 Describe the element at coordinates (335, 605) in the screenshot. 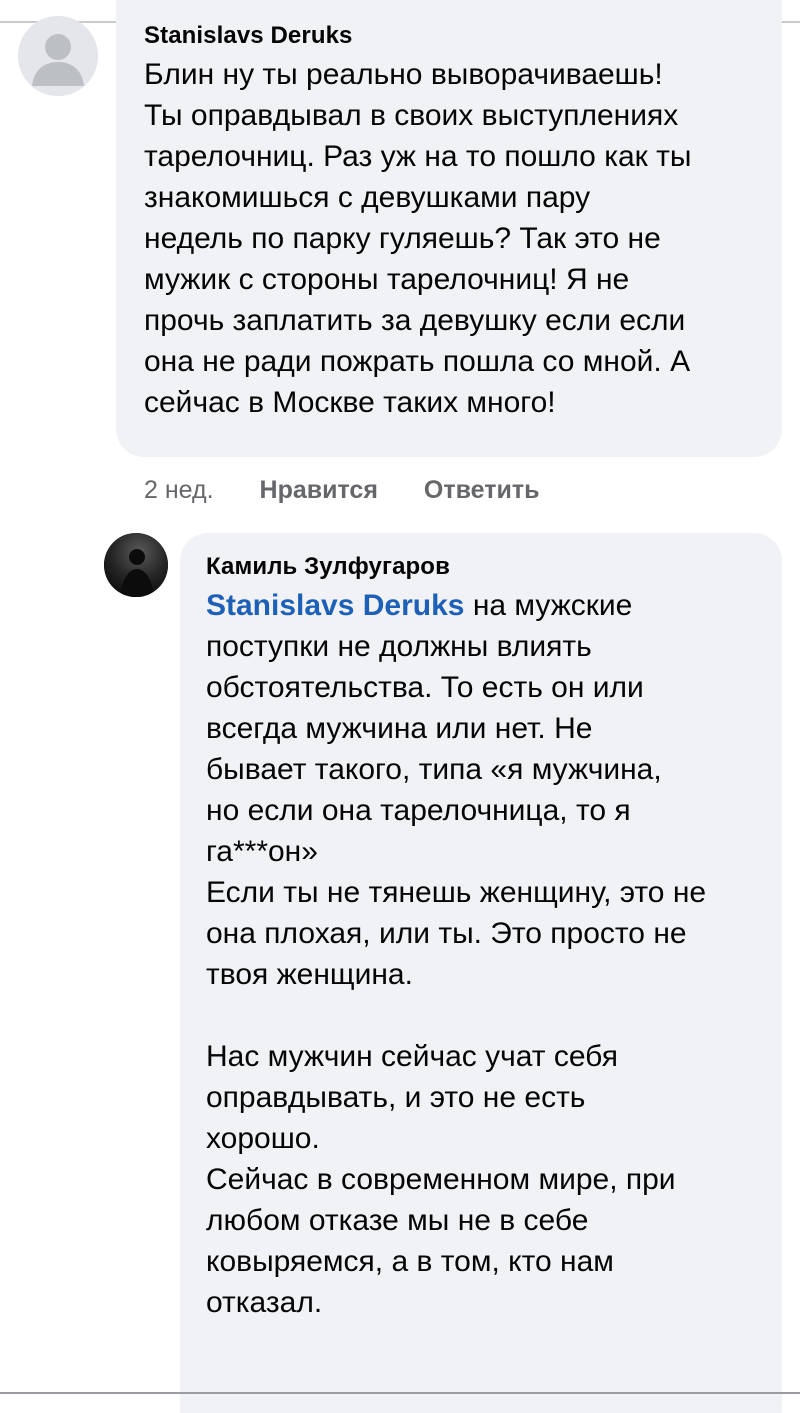

I see `mention-link: Stanislavs Deruks` at that location.